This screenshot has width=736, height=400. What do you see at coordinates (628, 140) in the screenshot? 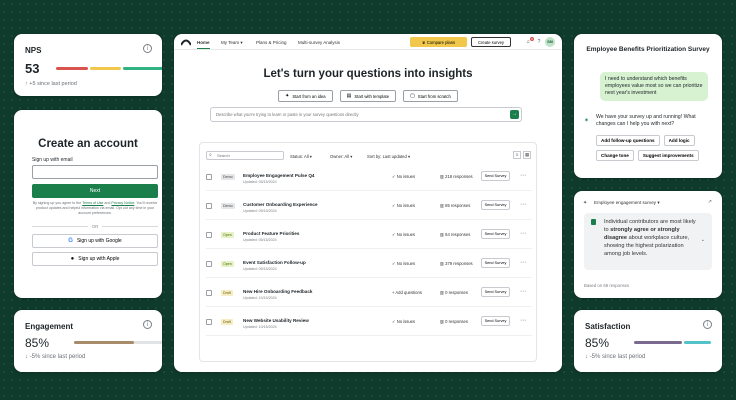
I see `suggestion-chip: Add follow-up questions` at bounding box center [628, 140].